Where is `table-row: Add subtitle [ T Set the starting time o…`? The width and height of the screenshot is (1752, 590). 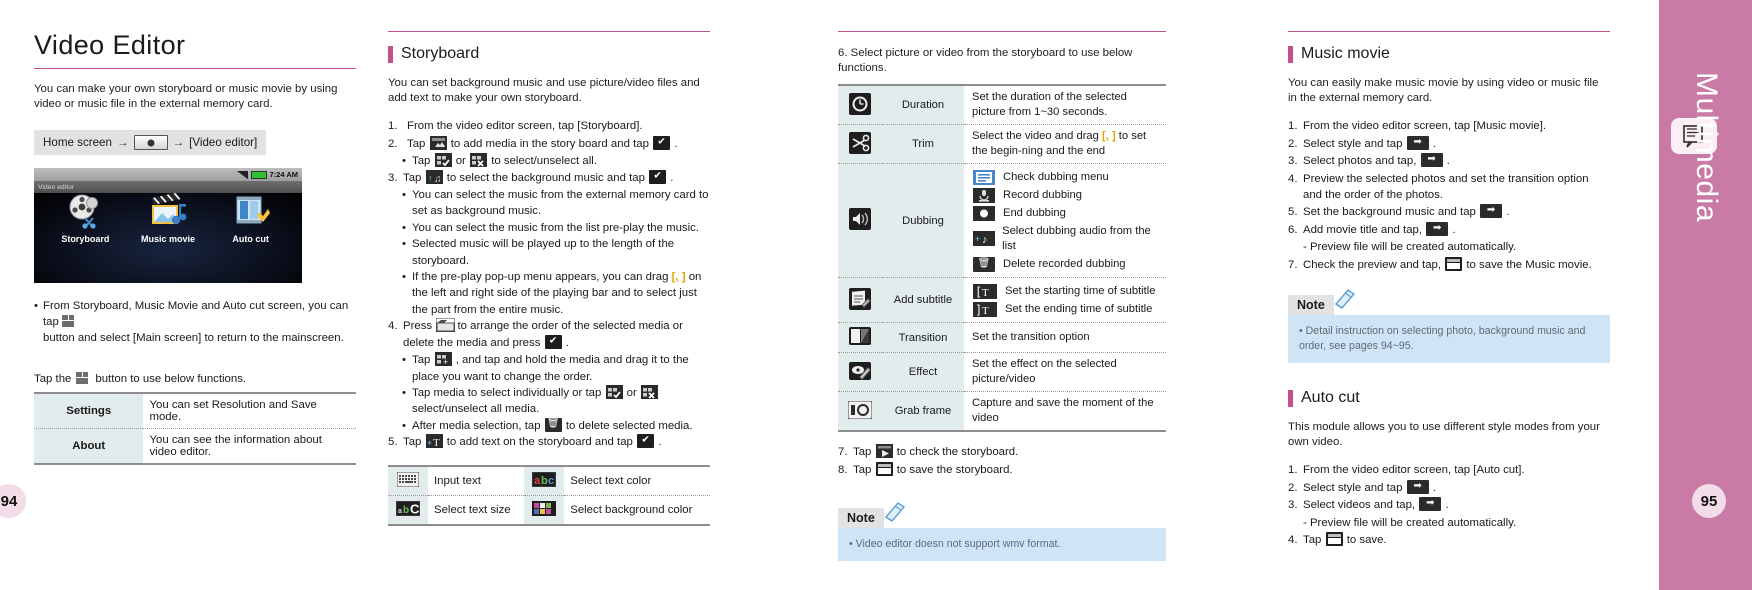 table-row: Add subtitle [ T Set the starting time o… is located at coordinates (1002, 300).